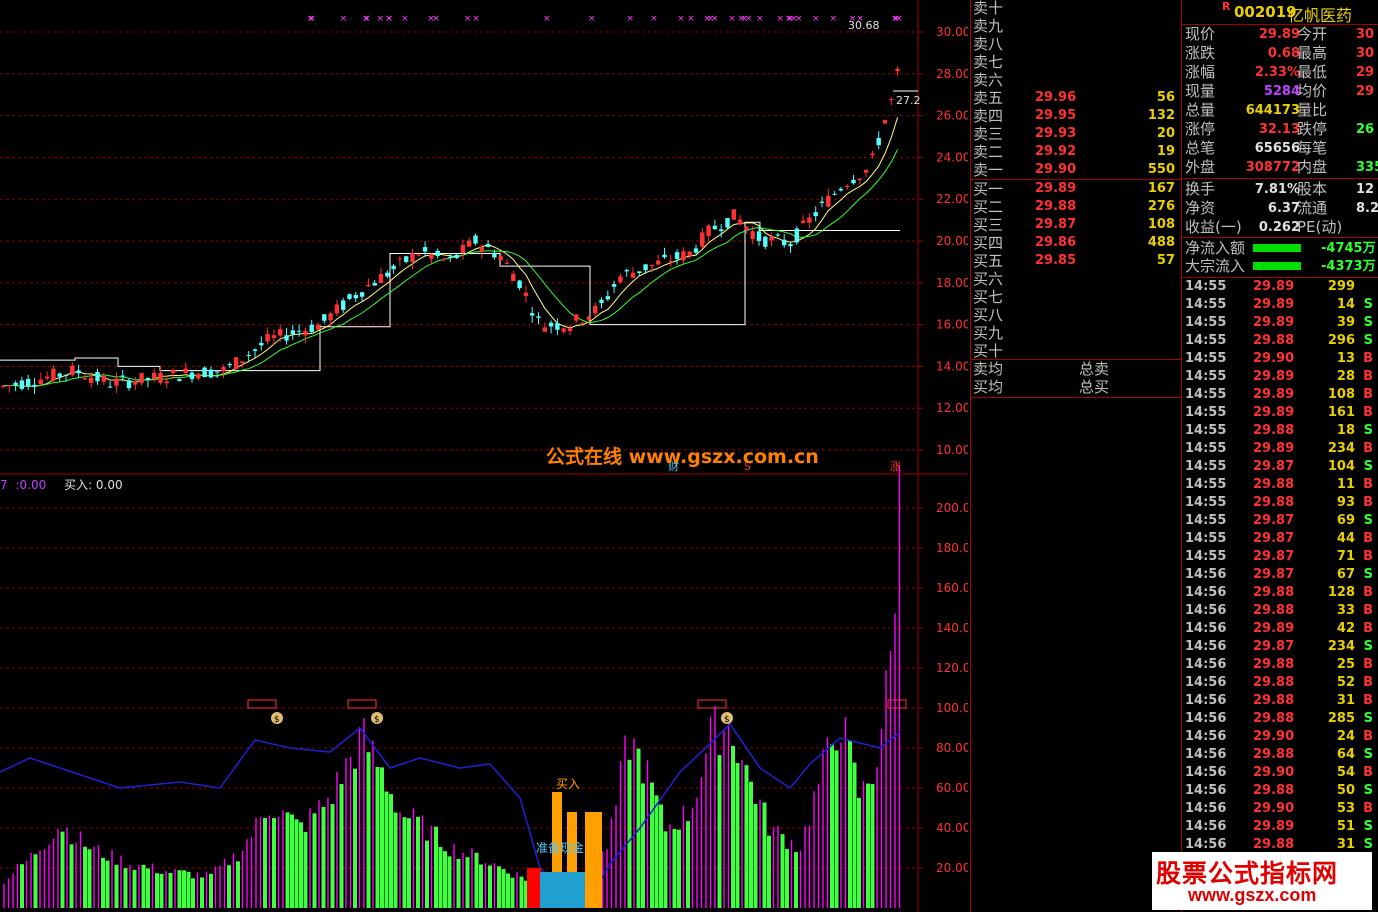 This screenshot has height=912, width=1378. Describe the element at coordinates (1277, 266) in the screenshot. I see `flow-bar` at that location.